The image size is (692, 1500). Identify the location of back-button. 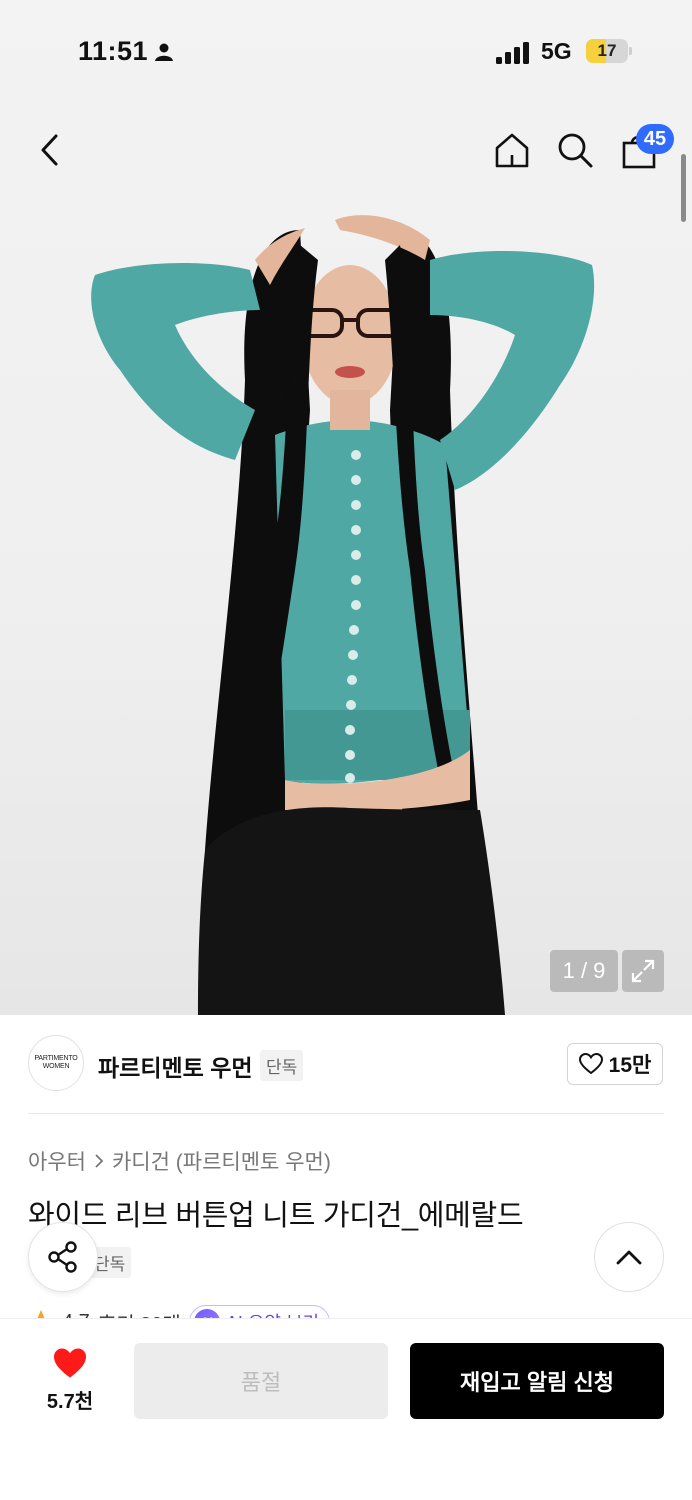
(50, 150).